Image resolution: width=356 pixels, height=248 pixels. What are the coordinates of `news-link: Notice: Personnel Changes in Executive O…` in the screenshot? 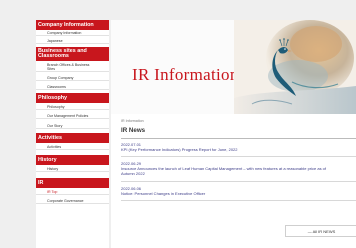 It's located at (238, 193).